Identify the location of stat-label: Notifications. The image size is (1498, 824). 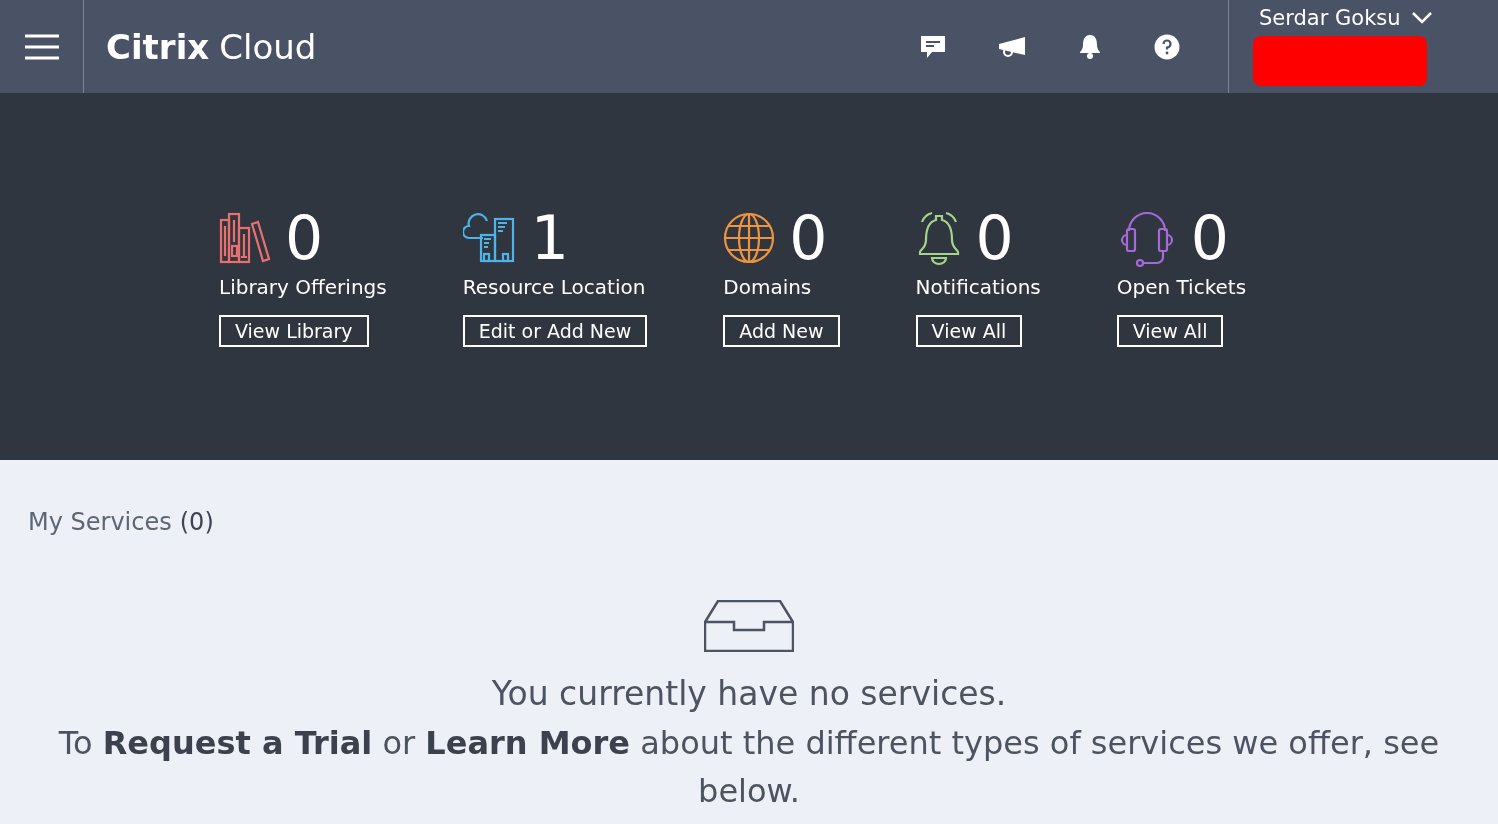
(978, 287).